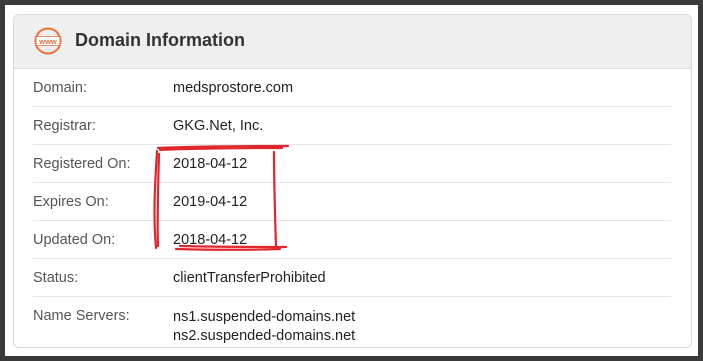  Describe the element at coordinates (218, 126) in the screenshot. I see `value-registrar: GKG.Net, Inc.` at that location.